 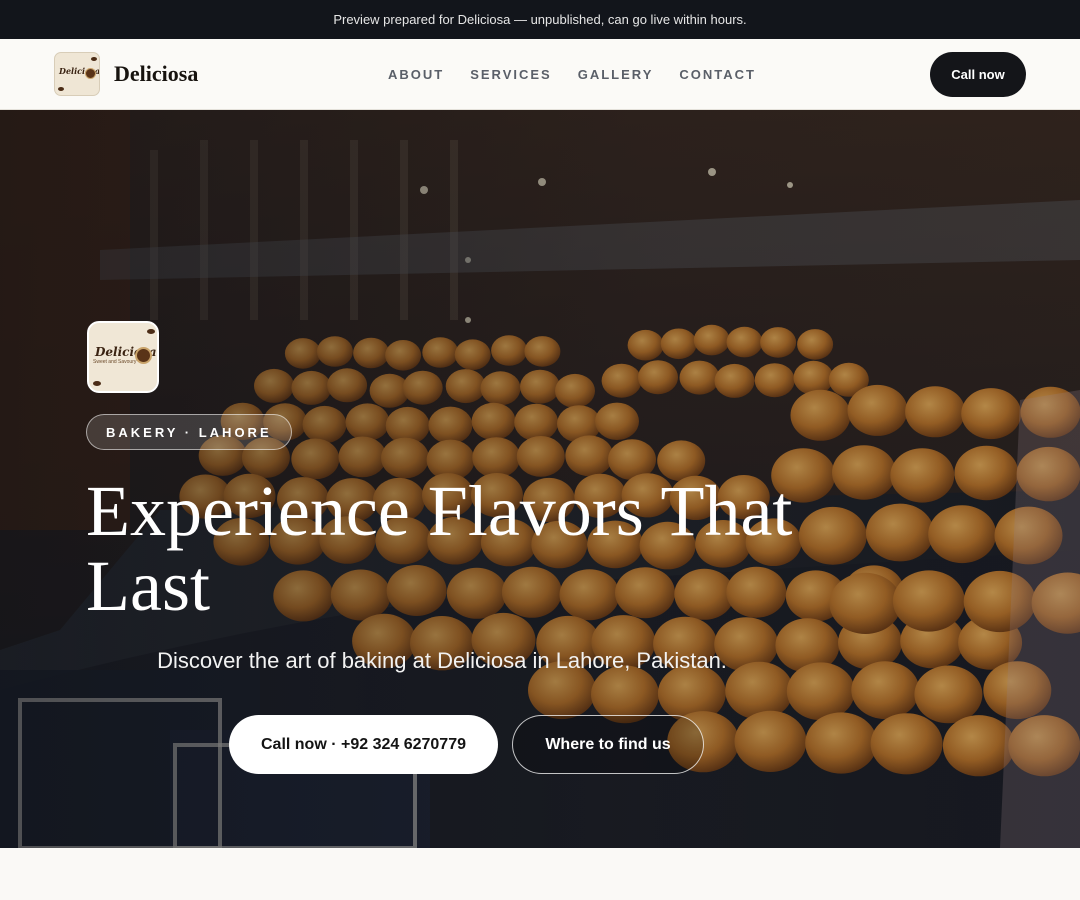 What do you see at coordinates (189, 432) in the screenshot?
I see `category-tag: BAKERY · LAHORE` at bounding box center [189, 432].